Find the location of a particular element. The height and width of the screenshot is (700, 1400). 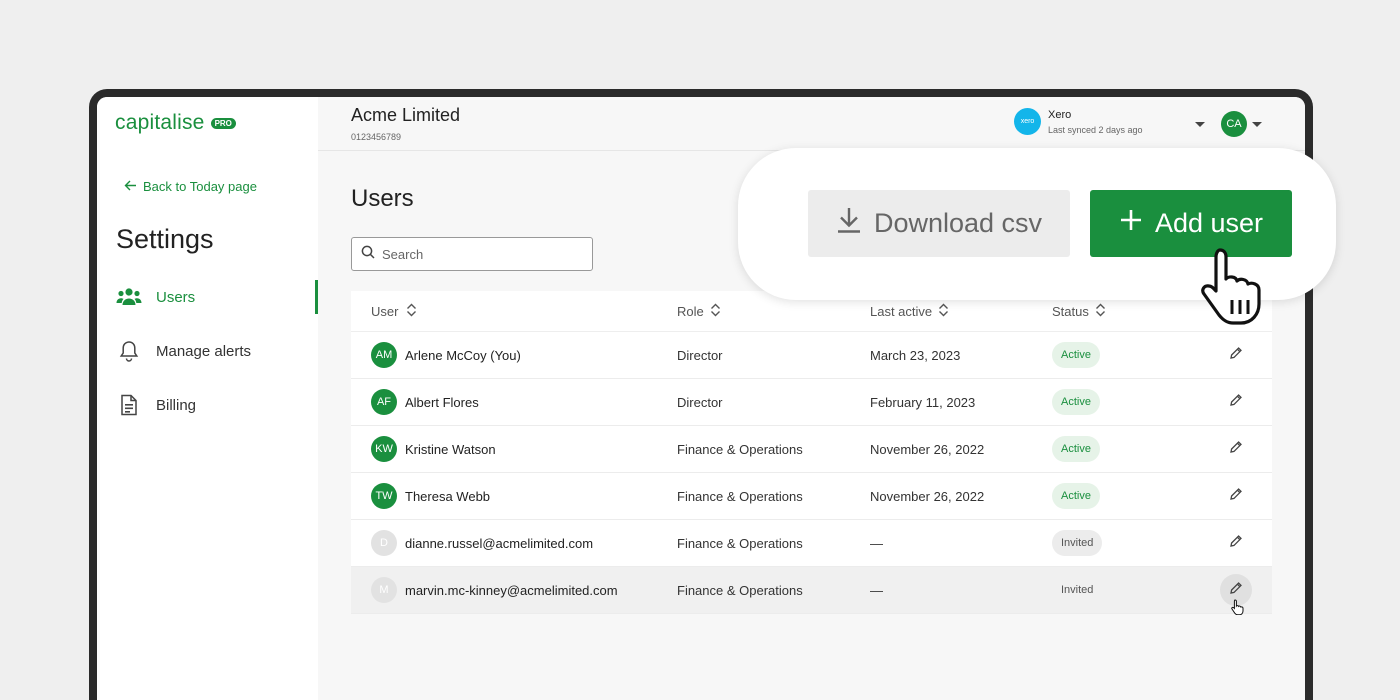

brand-name: capitalise is located at coordinates (160, 122).